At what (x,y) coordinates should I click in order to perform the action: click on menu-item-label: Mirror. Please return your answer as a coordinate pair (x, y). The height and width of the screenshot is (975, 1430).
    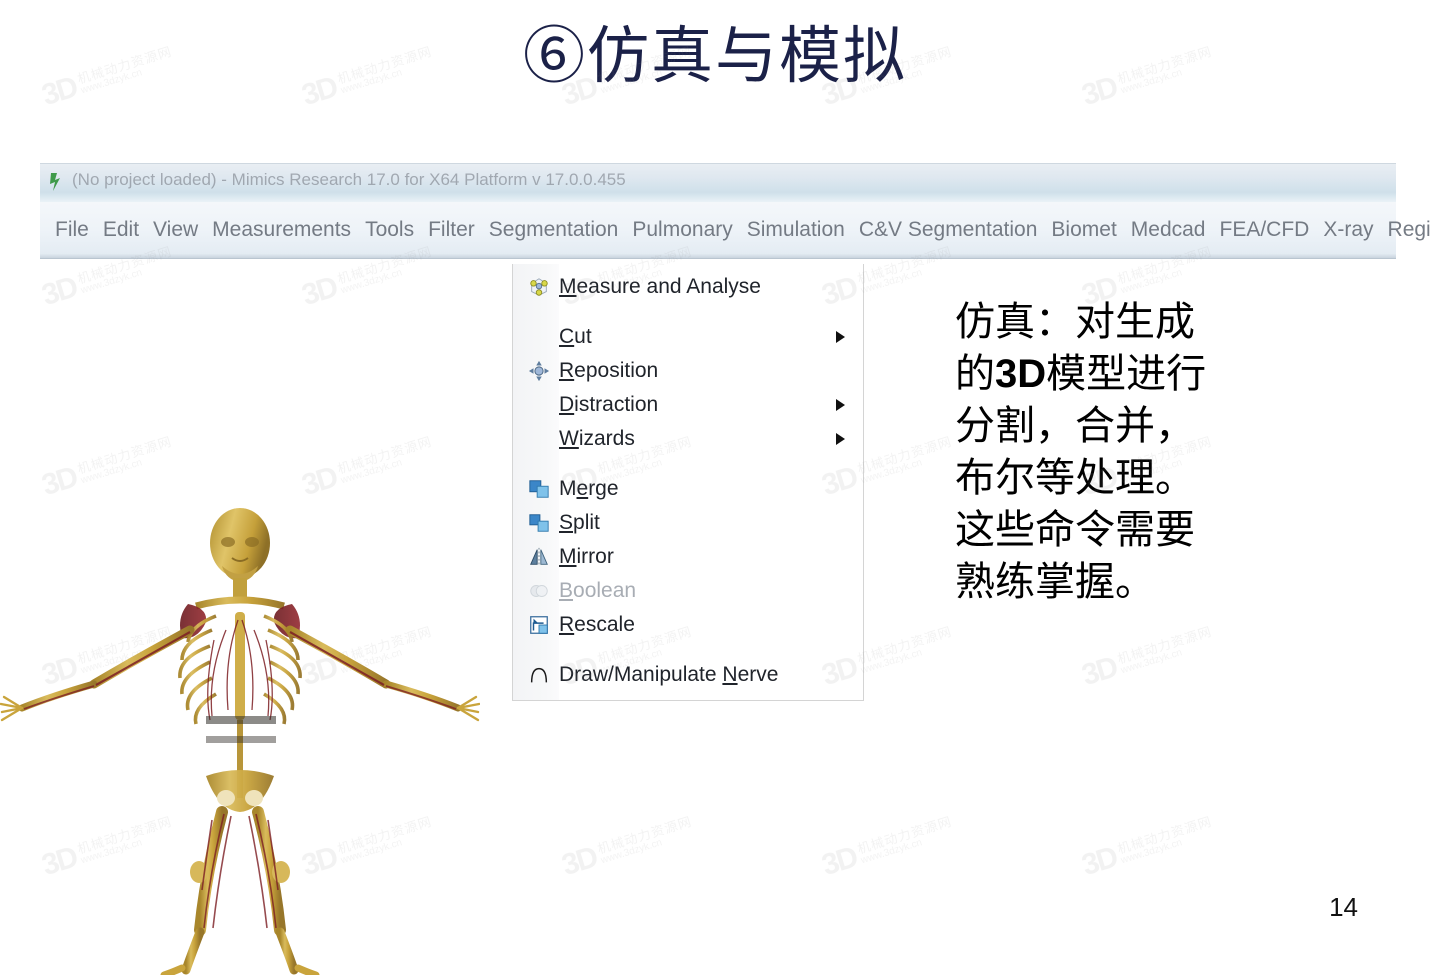
    Looking at the image, I should click on (586, 556).